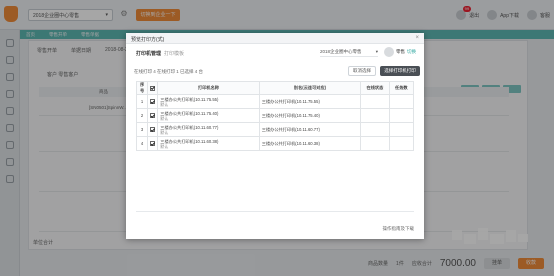 The width and height of the screenshot is (554, 276). Describe the element at coordinates (401, 88) in the screenshot. I see `col-header-tasks: 任务数` at that location.